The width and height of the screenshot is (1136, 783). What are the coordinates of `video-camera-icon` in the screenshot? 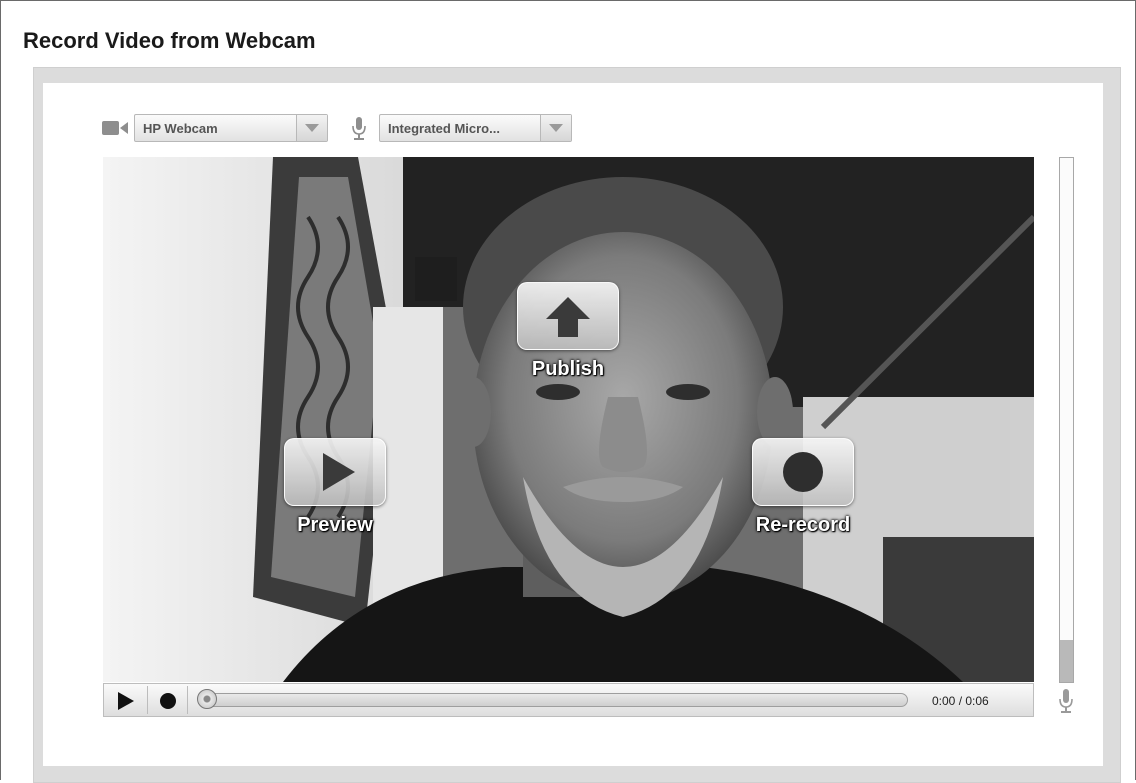 It's located at (115, 130).